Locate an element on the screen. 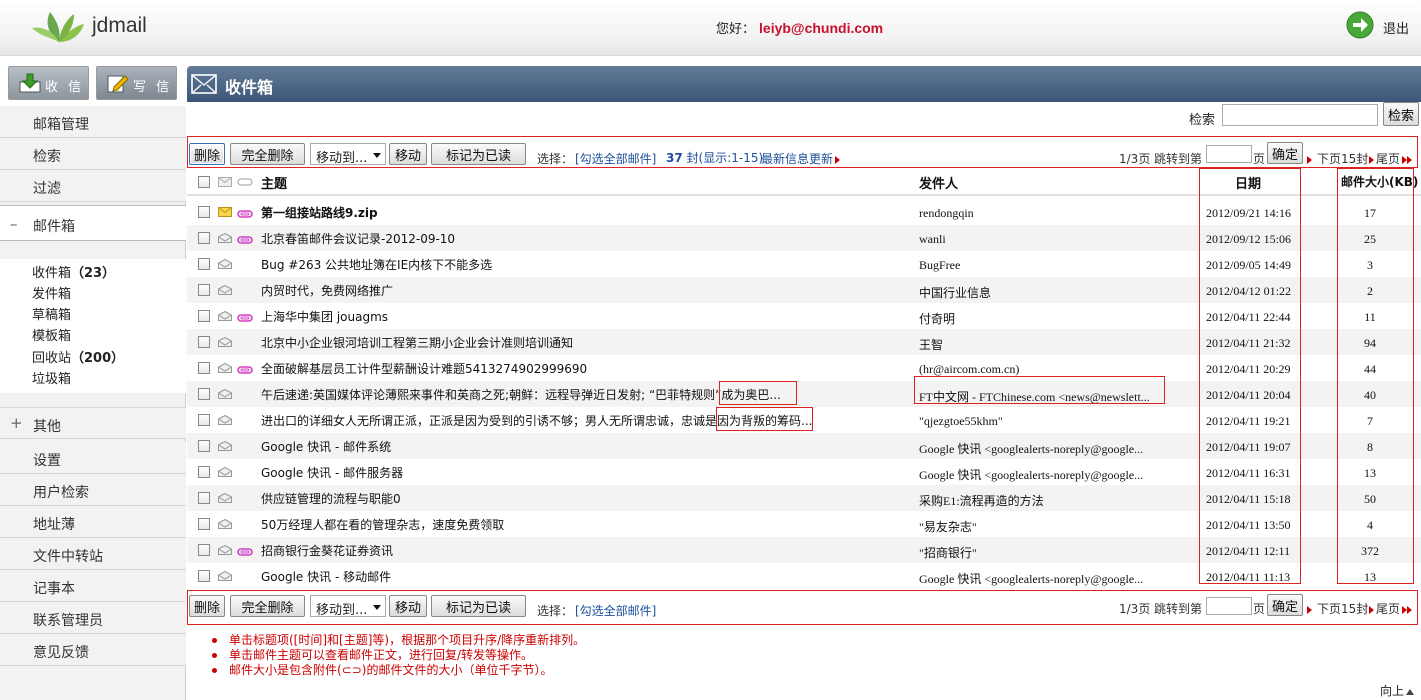 Image resolution: width=1421 pixels, height=700 pixels. sidebar-item-address-book: 地址薄 is located at coordinates (93, 522).